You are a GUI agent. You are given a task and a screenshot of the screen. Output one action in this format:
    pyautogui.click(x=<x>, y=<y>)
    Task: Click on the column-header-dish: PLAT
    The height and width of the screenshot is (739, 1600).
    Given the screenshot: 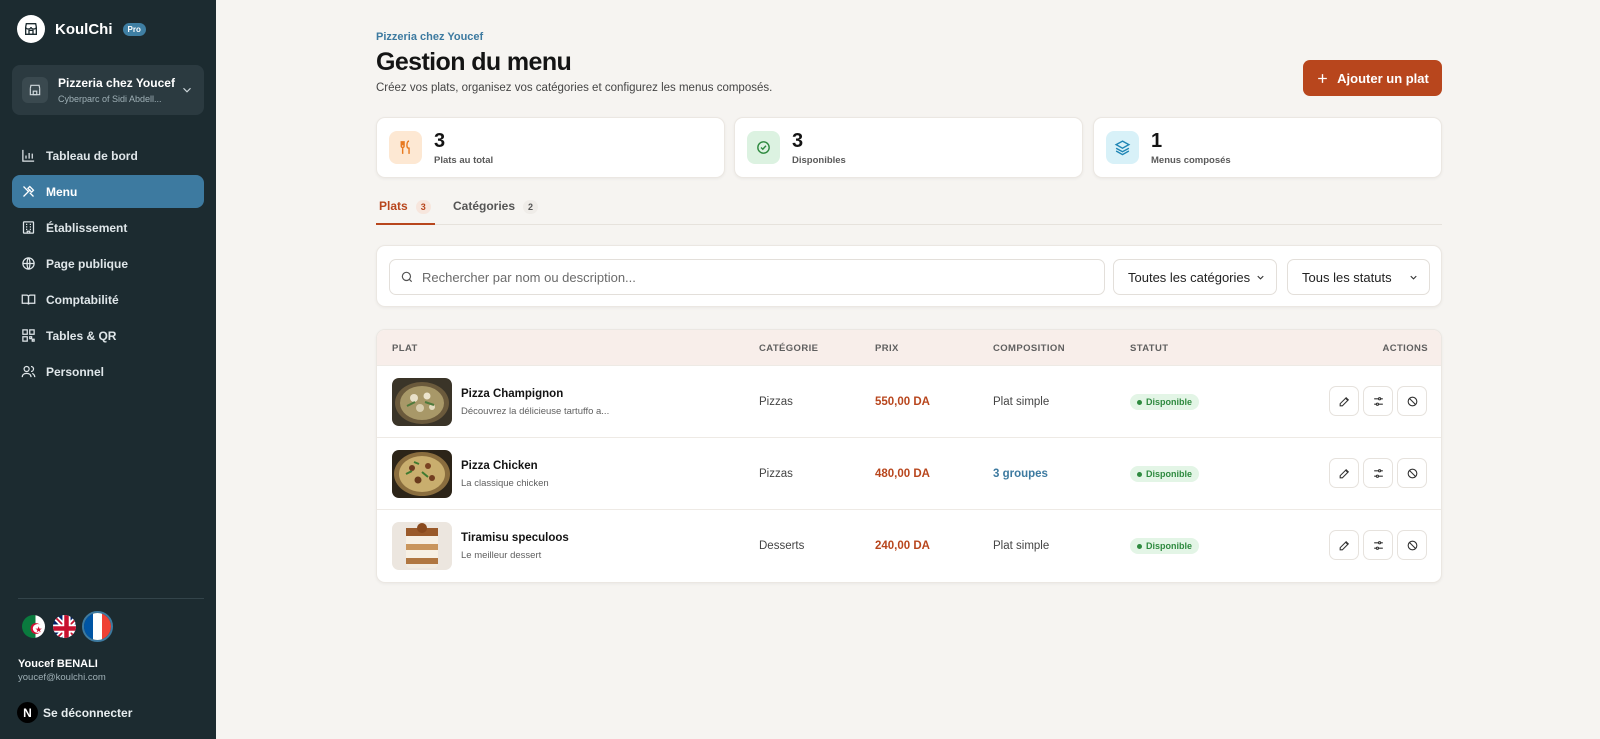 What is the action you would take?
    pyautogui.click(x=405, y=348)
    